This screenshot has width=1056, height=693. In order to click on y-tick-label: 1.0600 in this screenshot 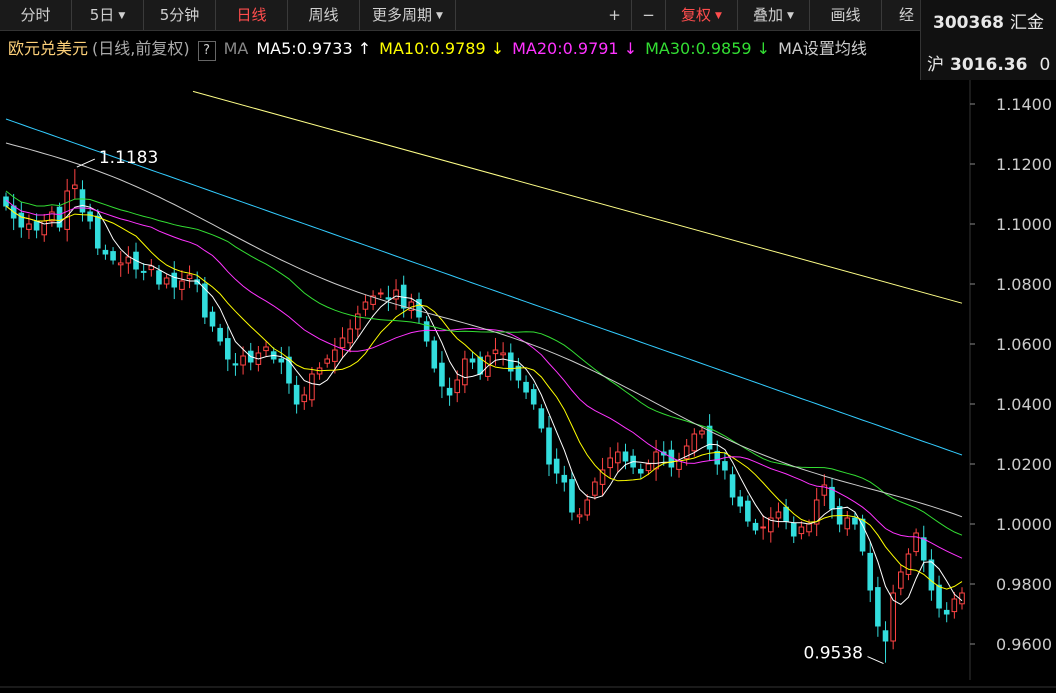, I will do `click(1024, 344)`.